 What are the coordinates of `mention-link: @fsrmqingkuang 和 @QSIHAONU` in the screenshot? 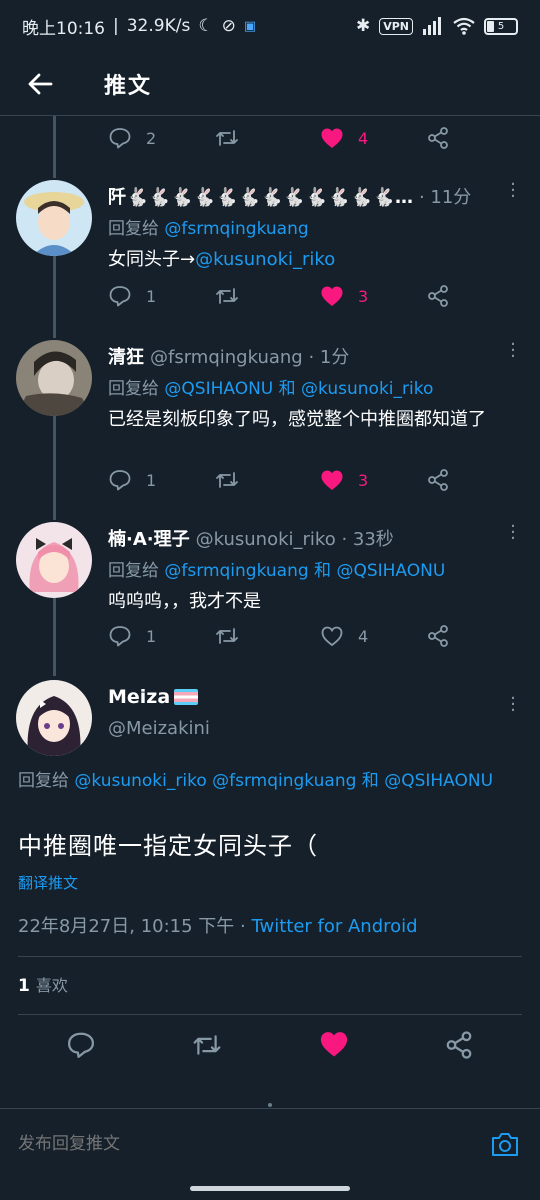 It's located at (304, 571).